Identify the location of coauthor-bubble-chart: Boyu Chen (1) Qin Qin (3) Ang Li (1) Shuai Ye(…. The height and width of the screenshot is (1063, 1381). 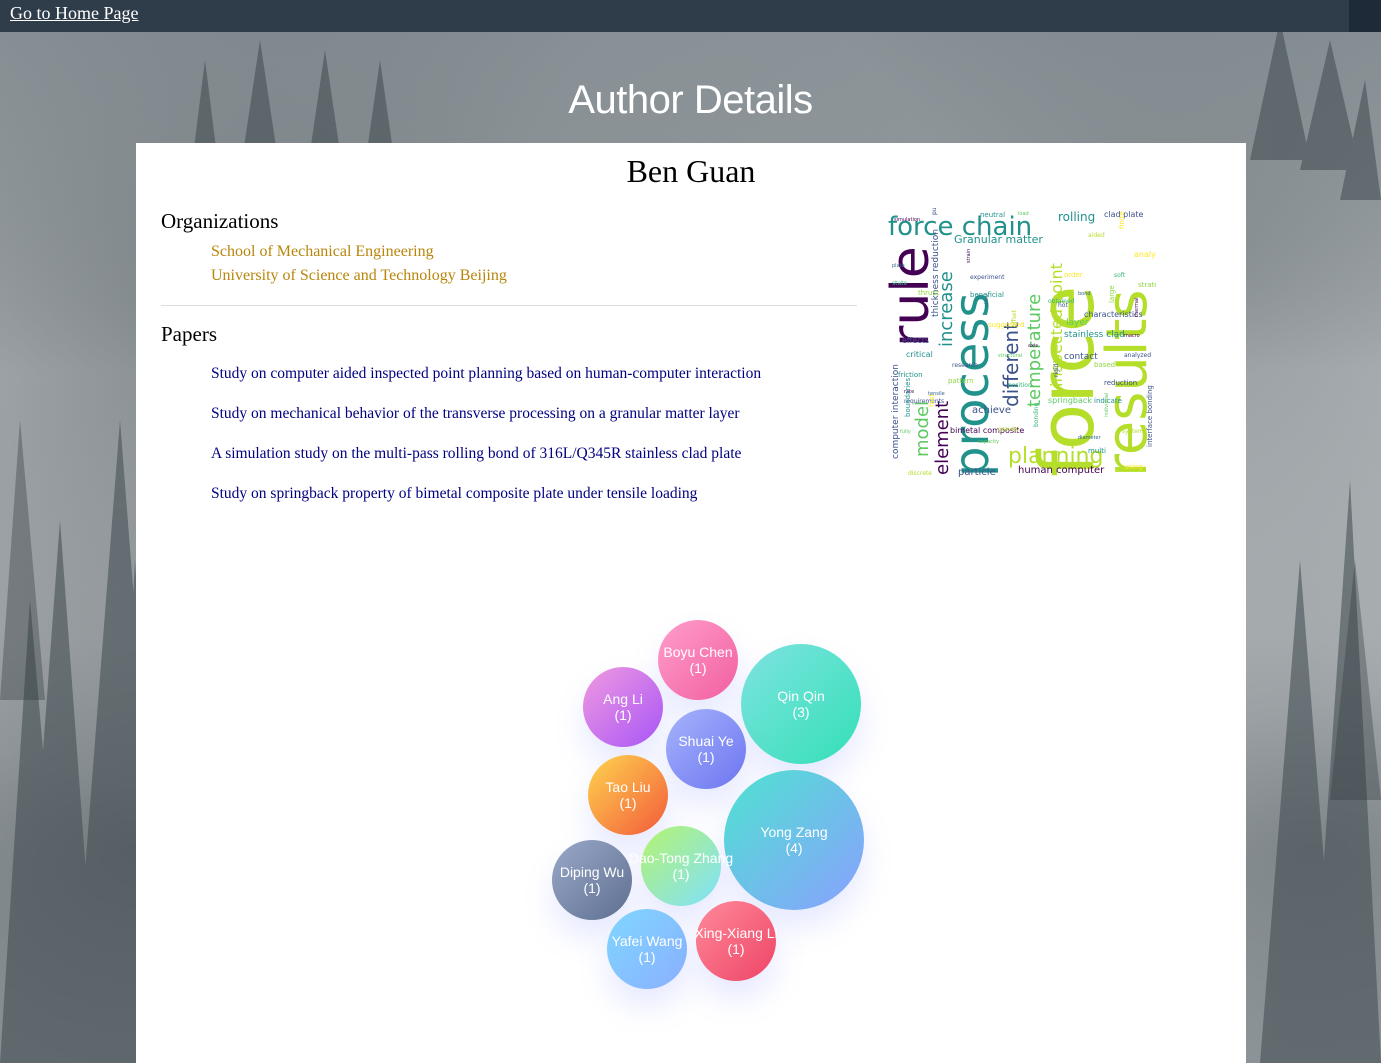
(716, 823).